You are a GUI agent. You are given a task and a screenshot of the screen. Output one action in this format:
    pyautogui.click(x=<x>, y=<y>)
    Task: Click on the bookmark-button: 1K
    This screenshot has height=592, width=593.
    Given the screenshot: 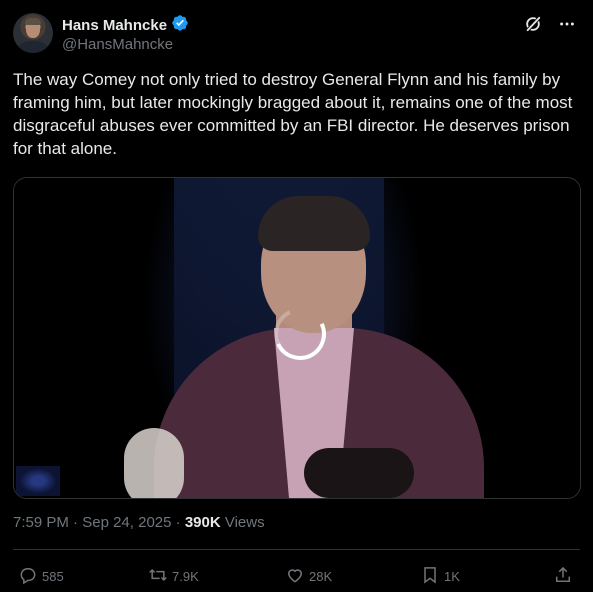 What is the action you would take?
    pyautogui.click(x=440, y=576)
    